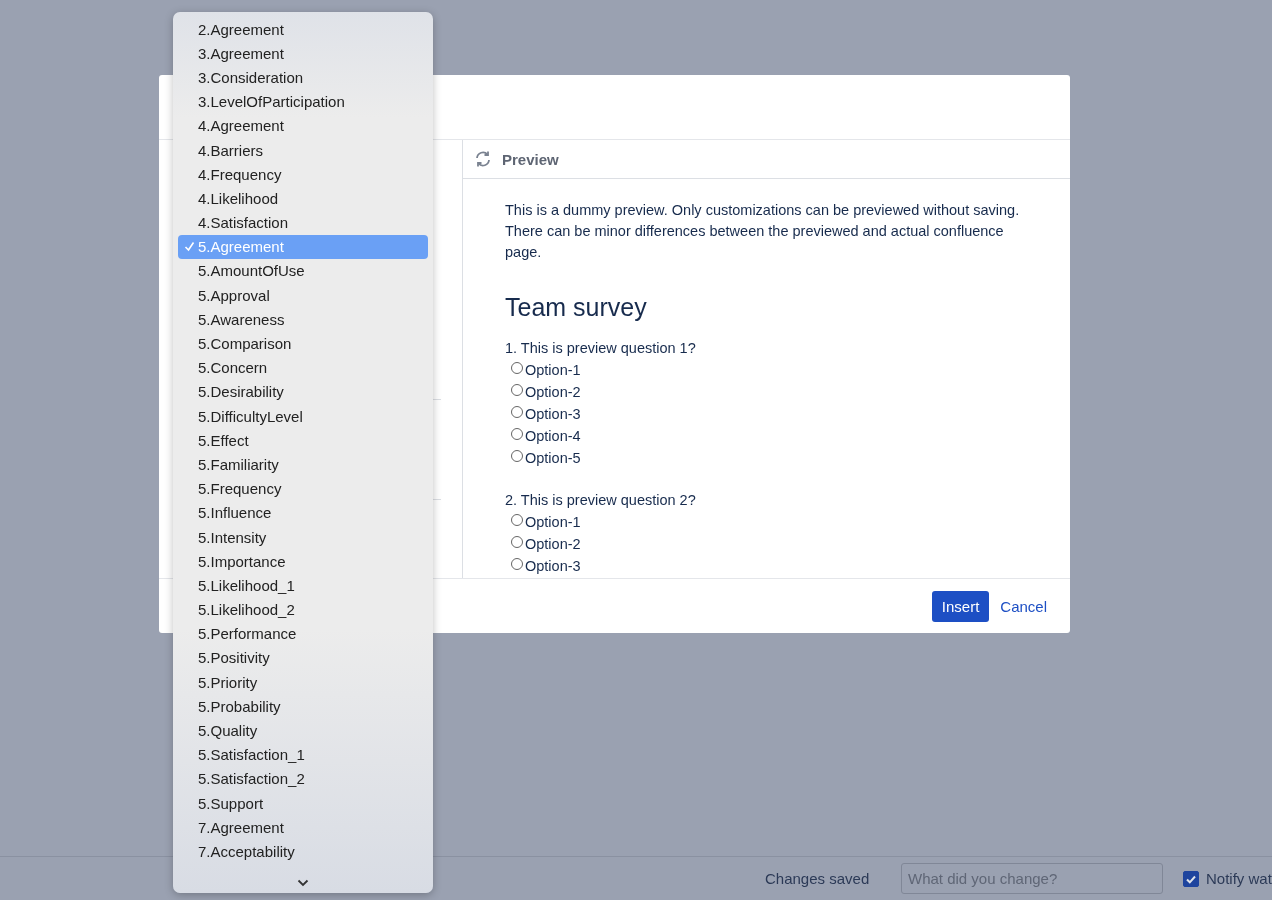 The width and height of the screenshot is (1272, 900). What do you see at coordinates (553, 458) in the screenshot?
I see `option-label: Option-5` at bounding box center [553, 458].